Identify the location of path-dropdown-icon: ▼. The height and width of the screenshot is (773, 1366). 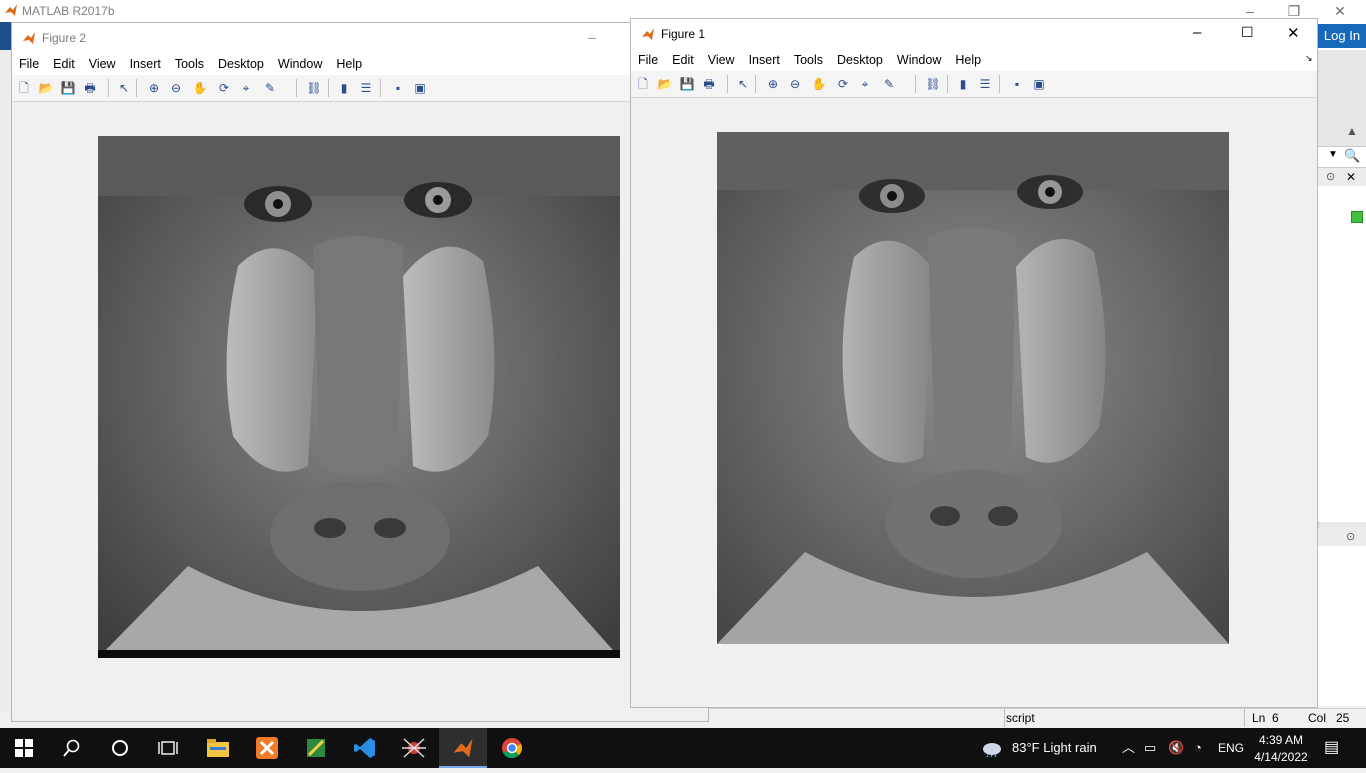
(1333, 154).